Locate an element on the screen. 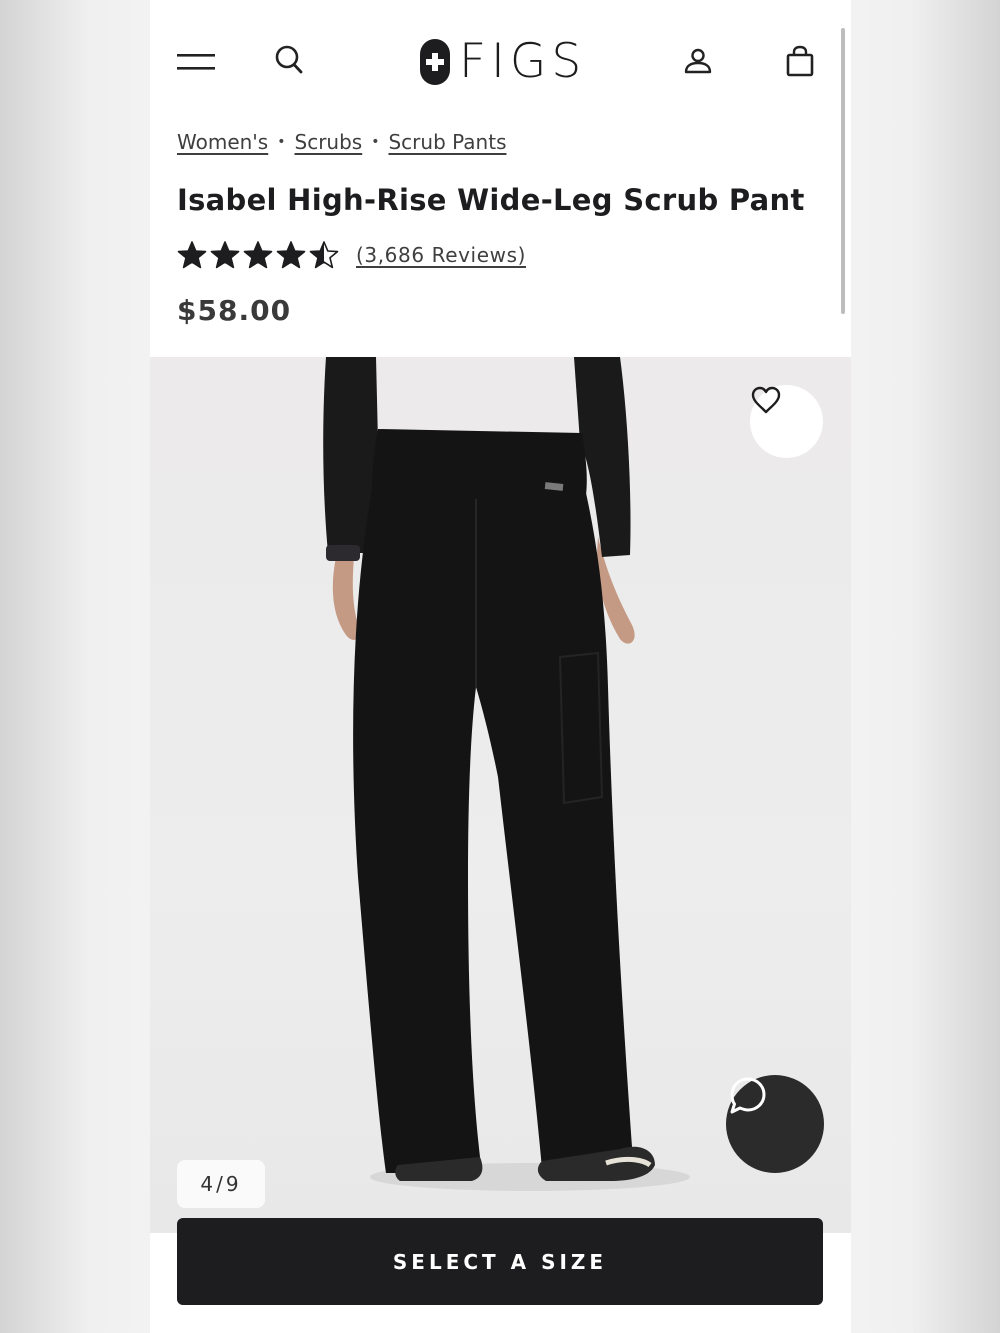 This screenshot has width=1000, height=1333. star-half-icon is located at coordinates (324, 255).